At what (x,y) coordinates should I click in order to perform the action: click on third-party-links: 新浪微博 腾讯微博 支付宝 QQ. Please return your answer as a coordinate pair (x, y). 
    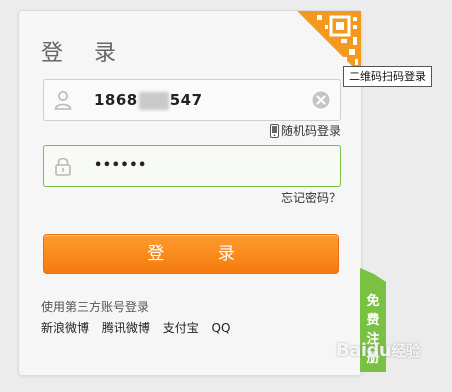
    Looking at the image, I should click on (140, 327).